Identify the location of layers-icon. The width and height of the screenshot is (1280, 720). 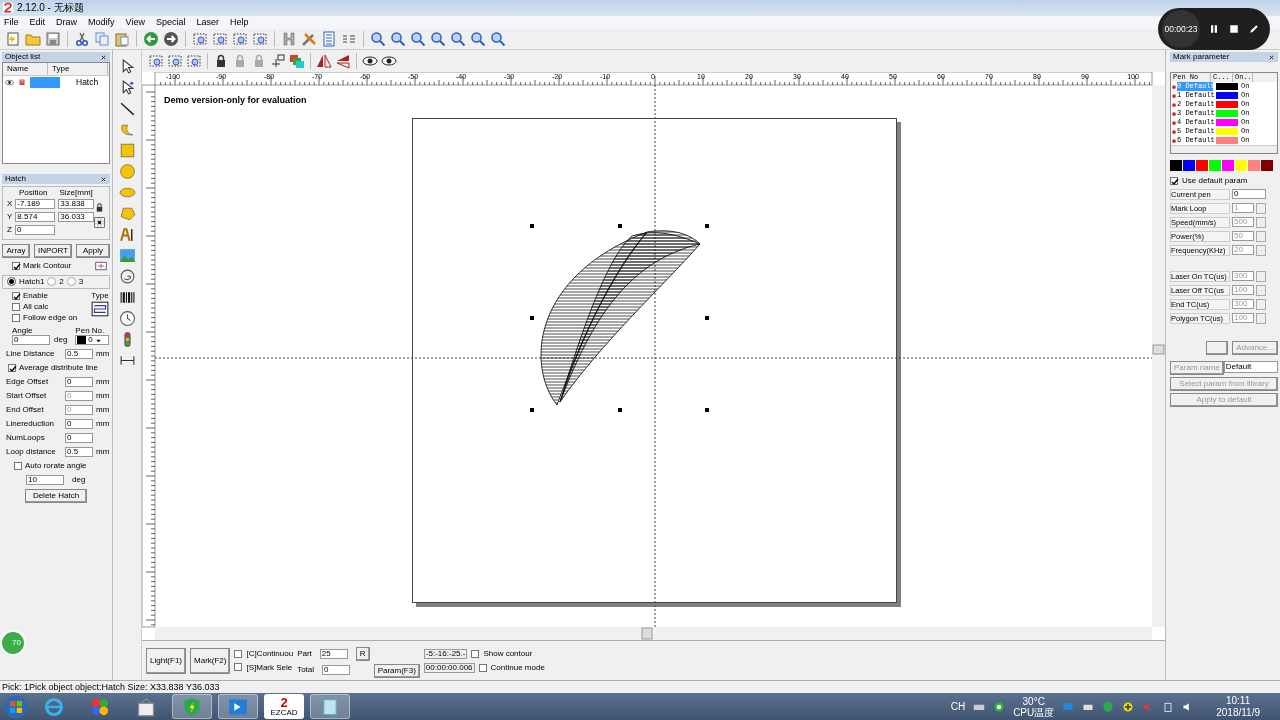
(297, 61).